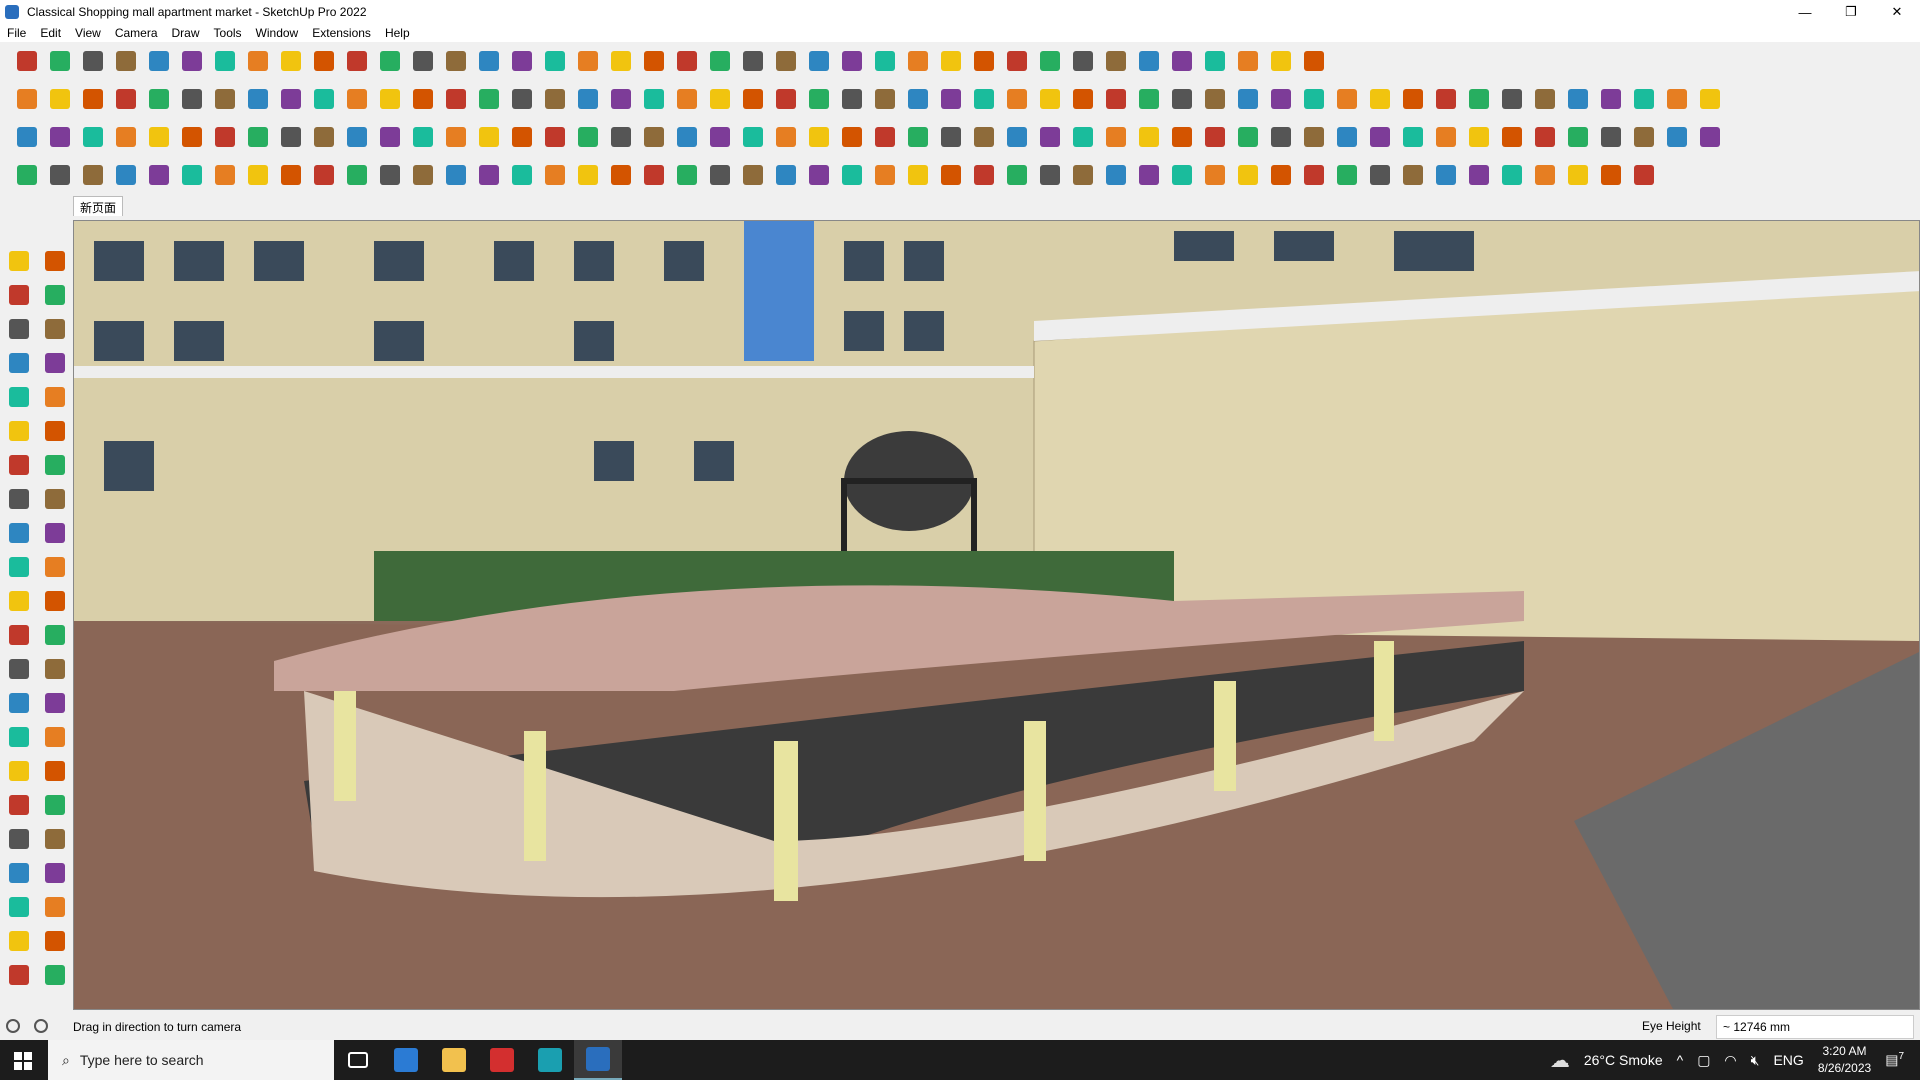  Describe the element at coordinates (1788, 1060) in the screenshot. I see `language-indicator: ENG` at that location.